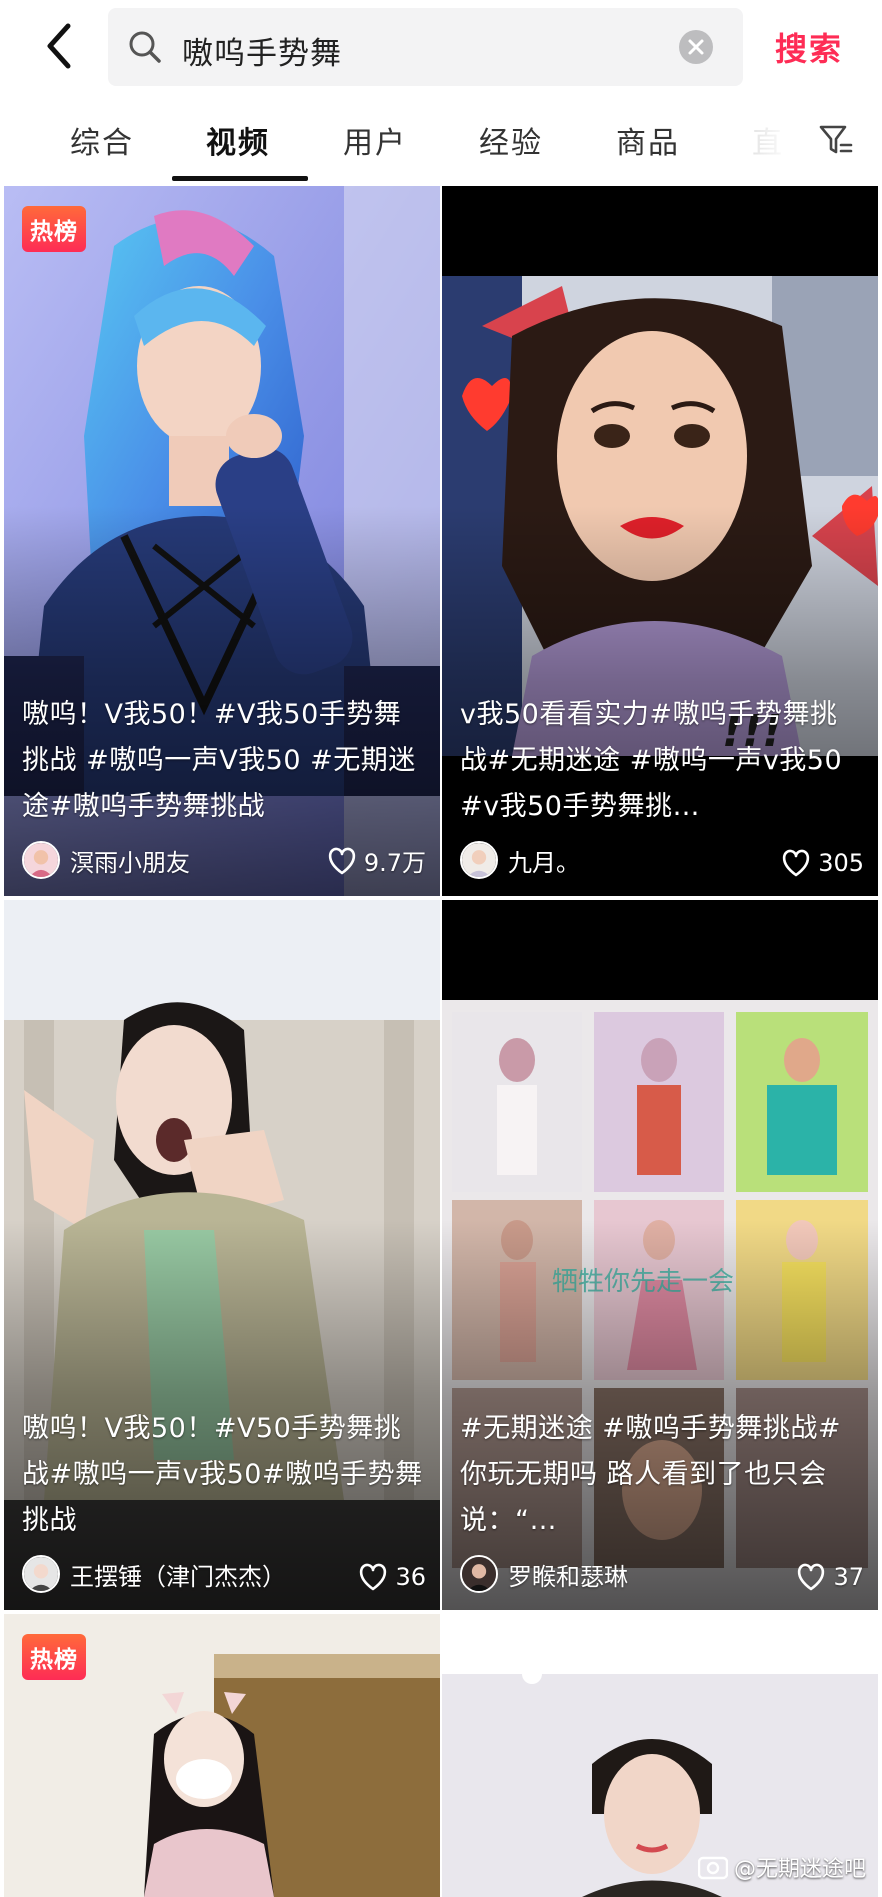  What do you see at coordinates (394, 863) in the screenshot?
I see `like-count: 9.7万` at bounding box center [394, 863].